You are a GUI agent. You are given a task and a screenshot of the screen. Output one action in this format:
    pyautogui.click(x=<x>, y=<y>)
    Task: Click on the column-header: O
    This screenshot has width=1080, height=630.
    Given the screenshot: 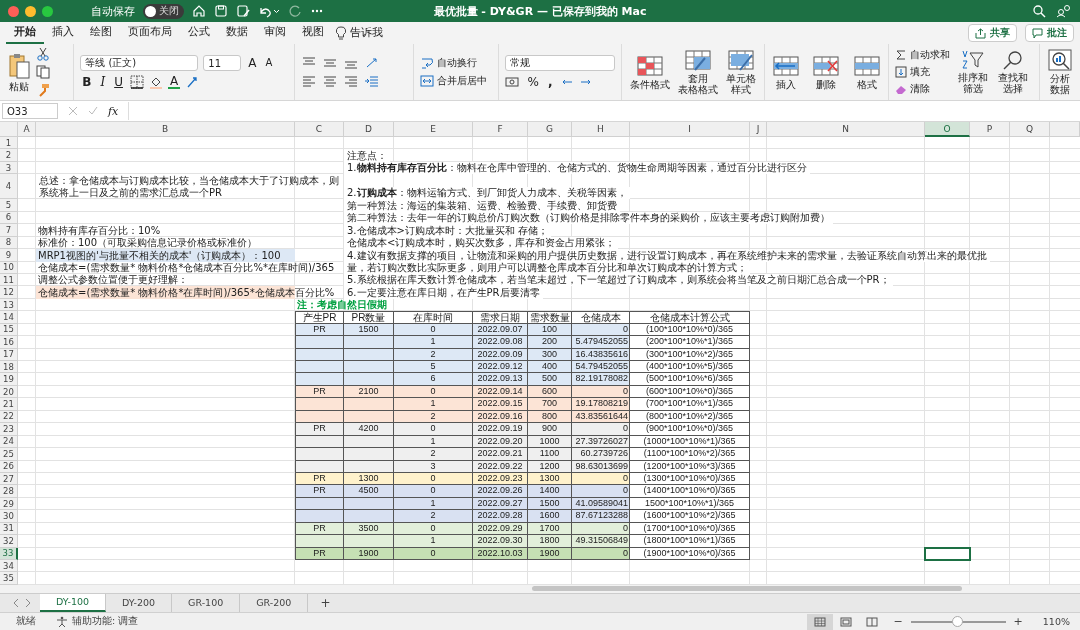 What is the action you would take?
    pyautogui.click(x=947, y=129)
    